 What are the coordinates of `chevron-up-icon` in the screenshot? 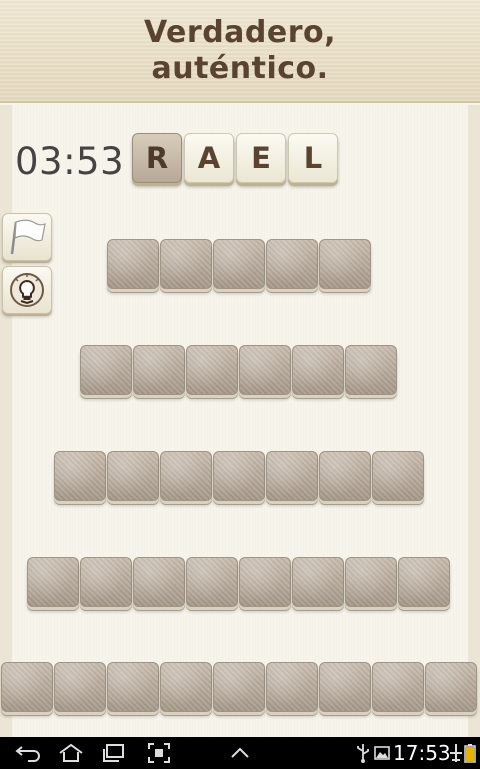 It's located at (240, 753).